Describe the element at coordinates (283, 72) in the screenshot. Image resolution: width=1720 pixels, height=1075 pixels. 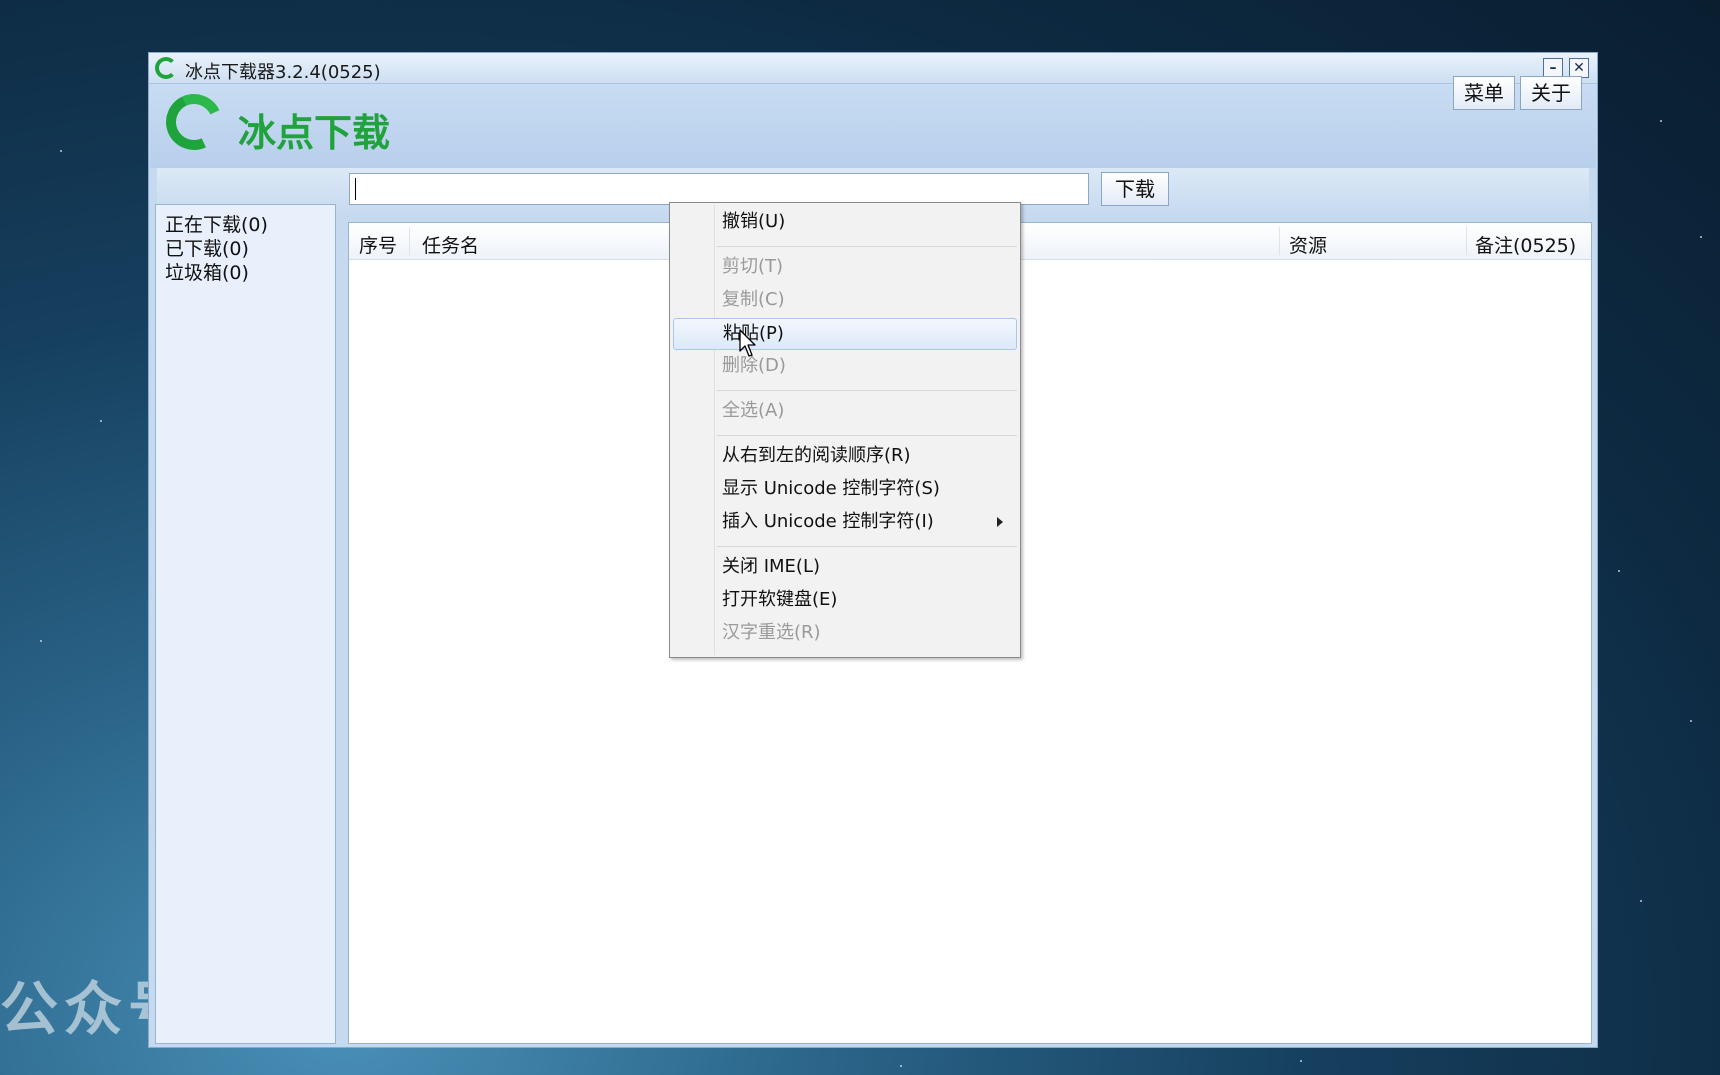
I see `window-title: 冰点下载器3.2.4(0525)` at that location.